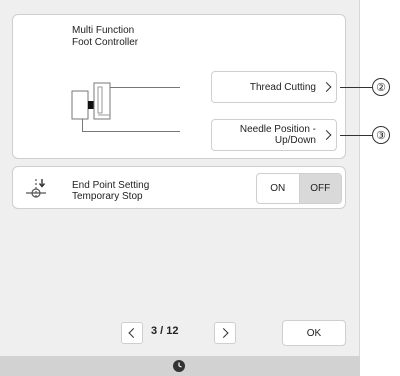  What do you see at coordinates (319, 188) in the screenshot?
I see `off-button: OFF` at bounding box center [319, 188].